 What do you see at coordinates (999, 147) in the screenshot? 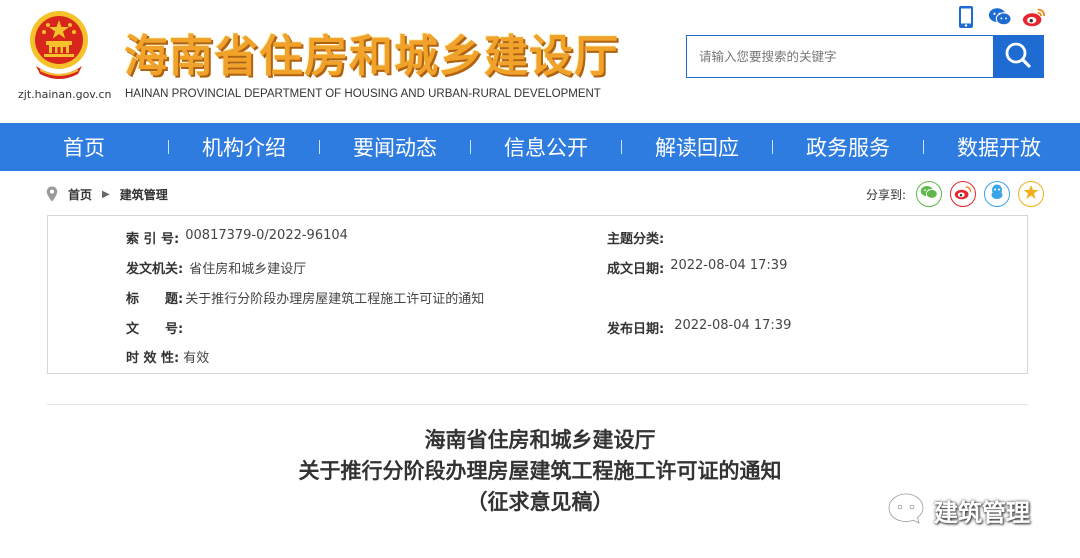
I see `nav-item-open-data: 数据开放` at bounding box center [999, 147].